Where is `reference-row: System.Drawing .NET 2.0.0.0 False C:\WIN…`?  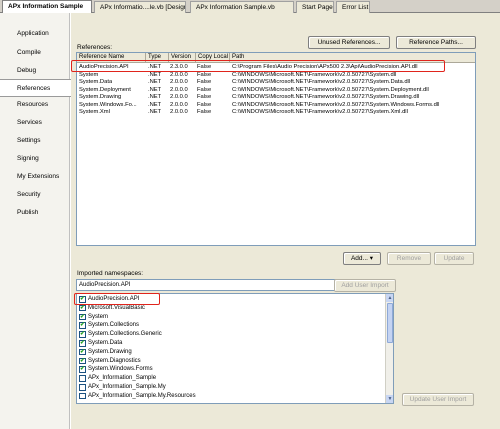
reference-row: System.Drawing .NET 2.0.0.0 False C:\WIN… is located at coordinates (276, 98).